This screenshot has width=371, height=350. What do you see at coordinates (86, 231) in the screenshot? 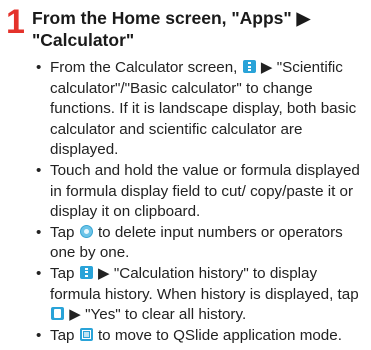
I see `delete-icon` at bounding box center [86, 231].